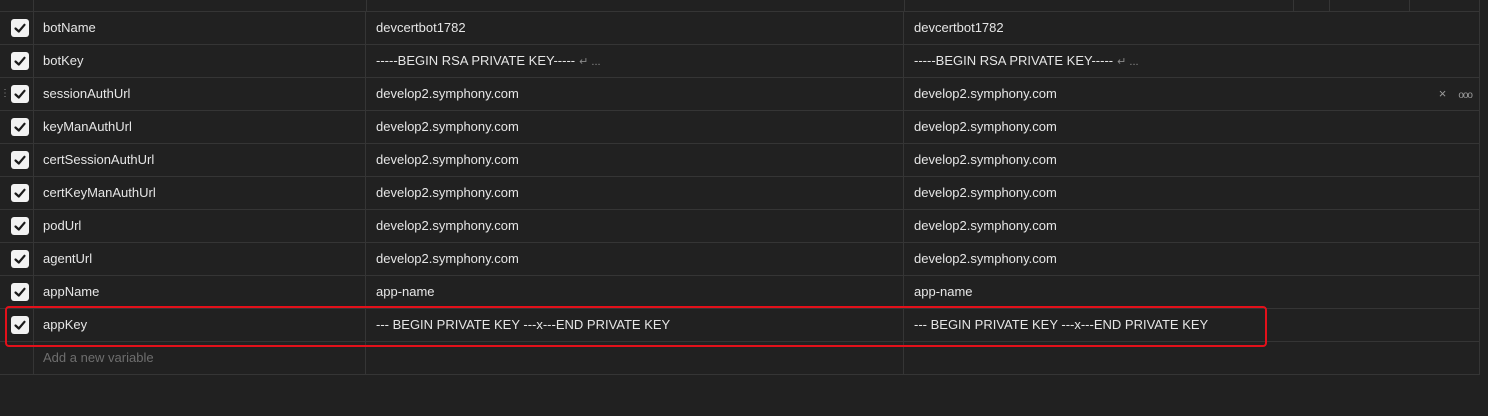 The image size is (1488, 416). I want to click on variable-key-cell: botName, so click(200, 28).